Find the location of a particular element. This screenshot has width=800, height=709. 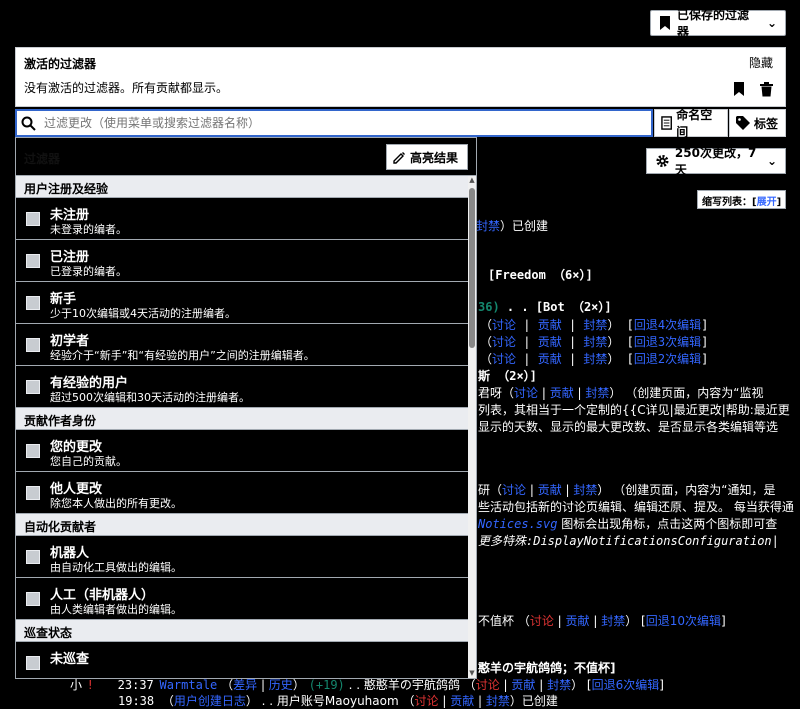

feed-line: 36) . . [Bot （2×）] is located at coordinates (545, 306).